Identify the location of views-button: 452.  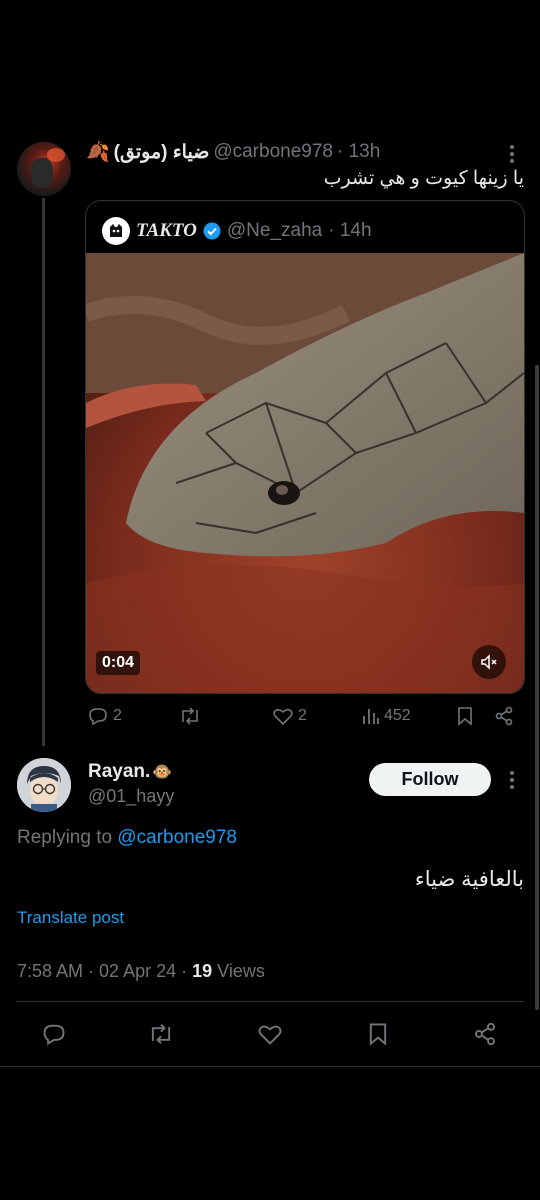
(386, 716).